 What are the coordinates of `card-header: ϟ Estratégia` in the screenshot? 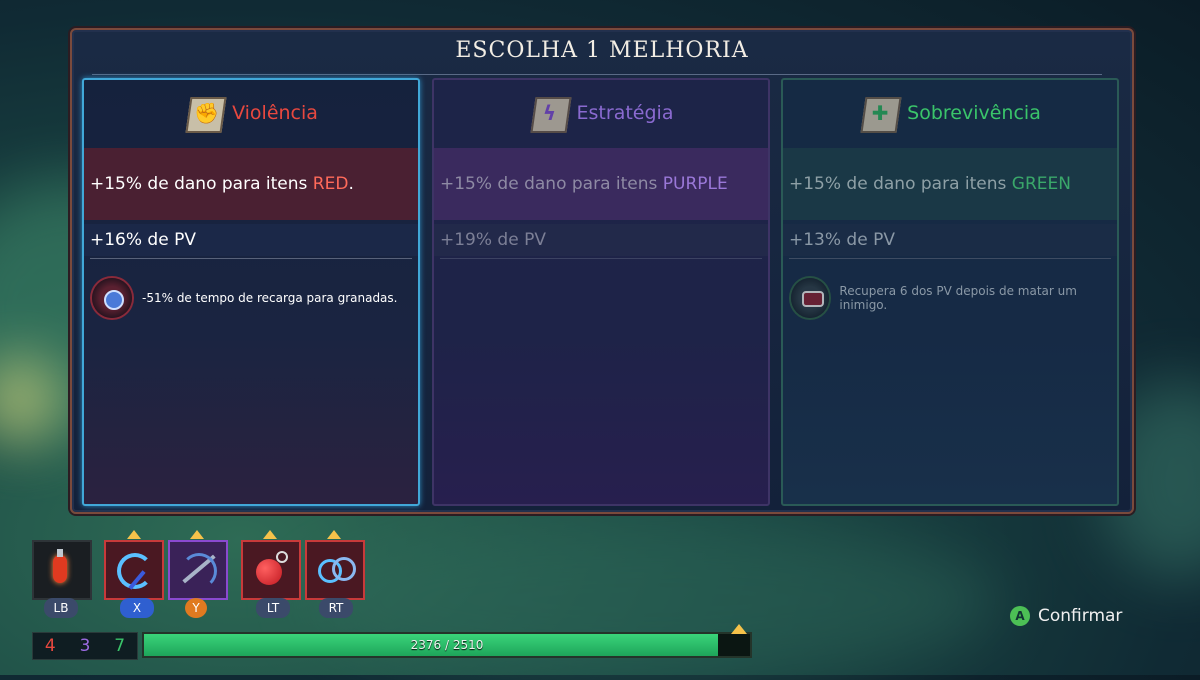 It's located at (601, 113).